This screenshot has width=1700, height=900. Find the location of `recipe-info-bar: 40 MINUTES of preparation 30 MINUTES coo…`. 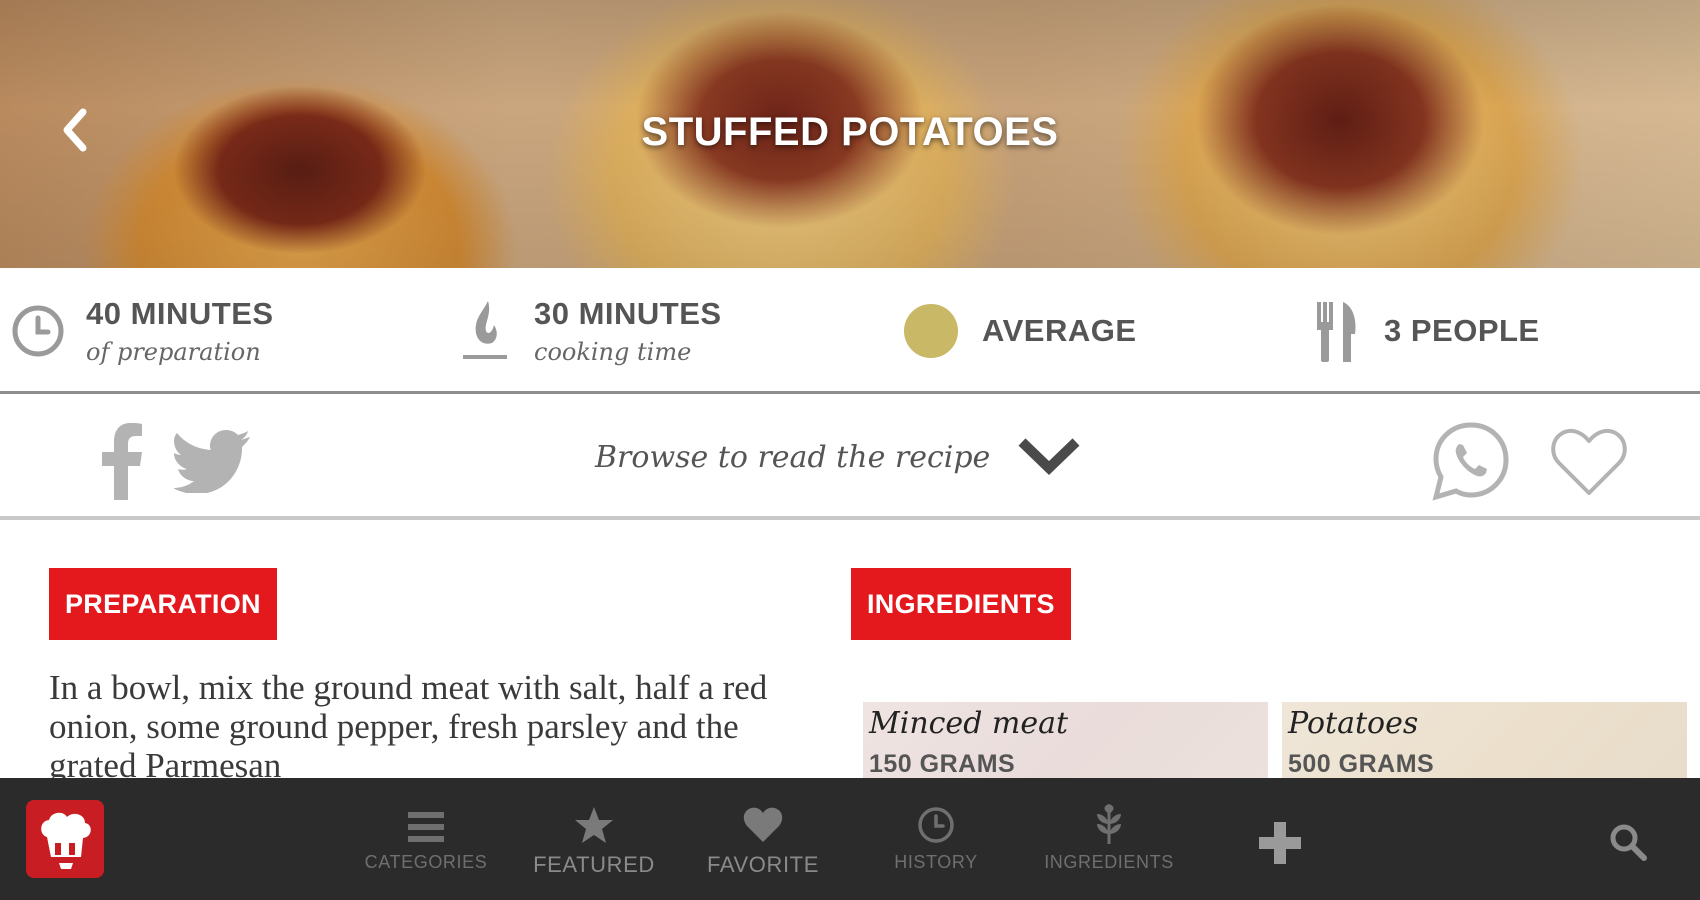

recipe-info-bar: 40 MINUTES of preparation 30 MINUTES coo… is located at coordinates (850, 331).